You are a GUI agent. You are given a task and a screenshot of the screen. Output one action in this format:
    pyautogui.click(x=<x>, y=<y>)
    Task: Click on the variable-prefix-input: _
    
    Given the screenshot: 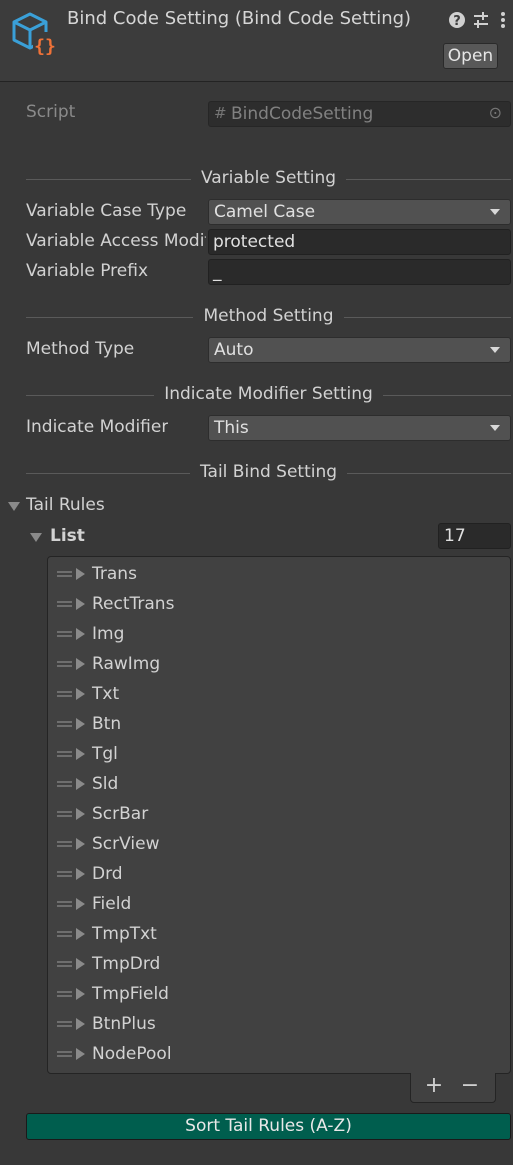 What is the action you would take?
    pyautogui.click(x=359, y=272)
    